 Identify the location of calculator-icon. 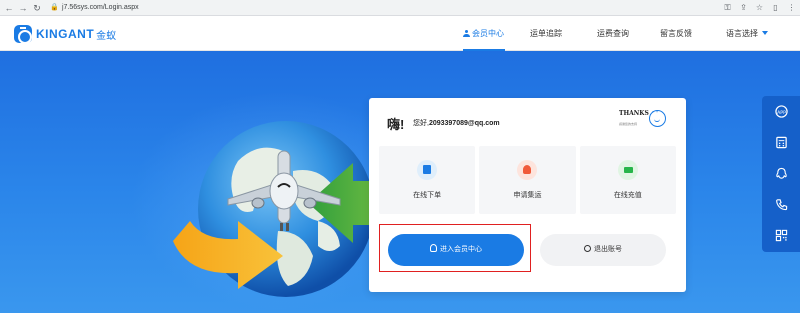
(781, 142).